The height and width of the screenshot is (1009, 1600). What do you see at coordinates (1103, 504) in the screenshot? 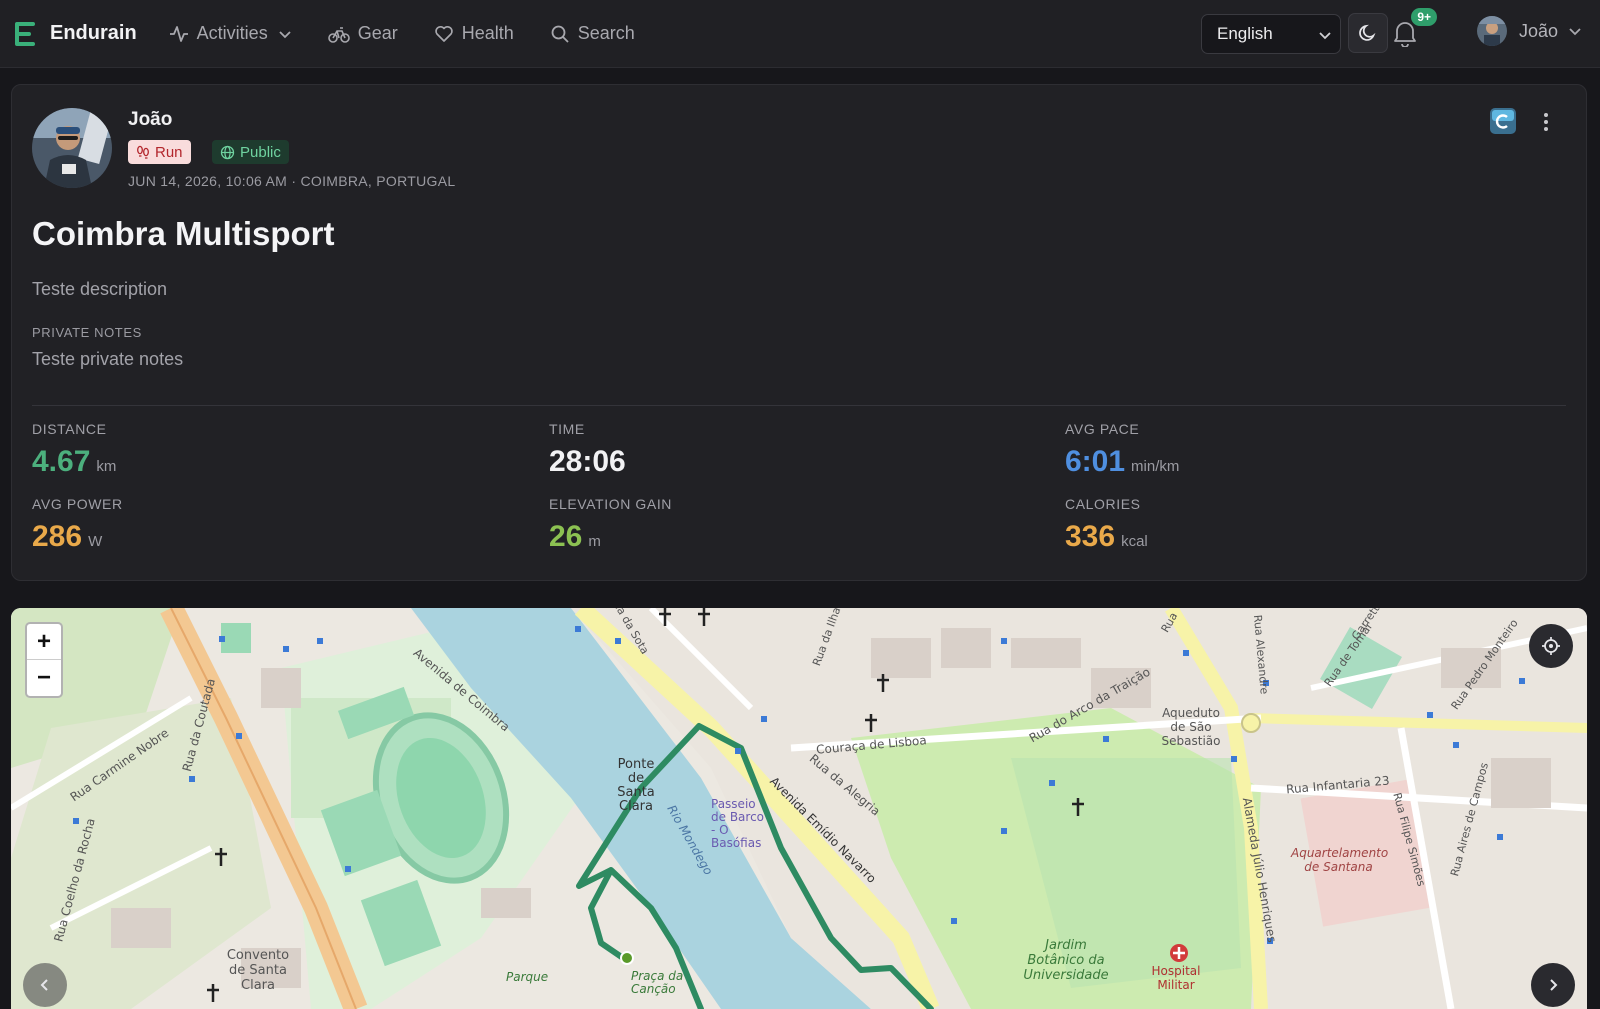
I see `stat-label: CALORIES` at bounding box center [1103, 504].